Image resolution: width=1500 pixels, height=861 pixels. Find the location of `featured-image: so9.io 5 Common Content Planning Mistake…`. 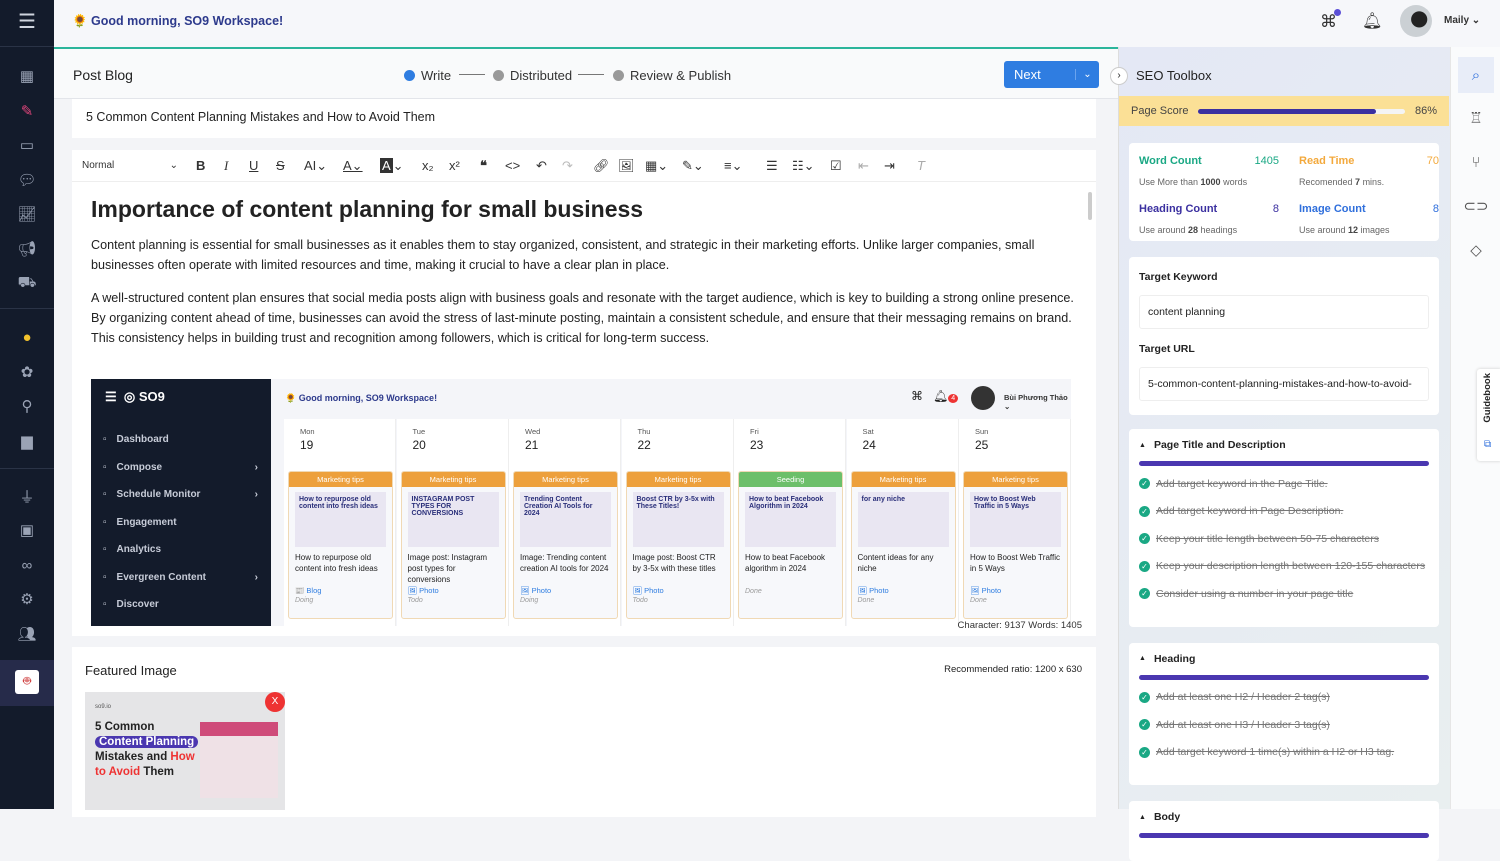

featured-image: so9.io 5 Common Content Planning Mistake… is located at coordinates (185, 751).